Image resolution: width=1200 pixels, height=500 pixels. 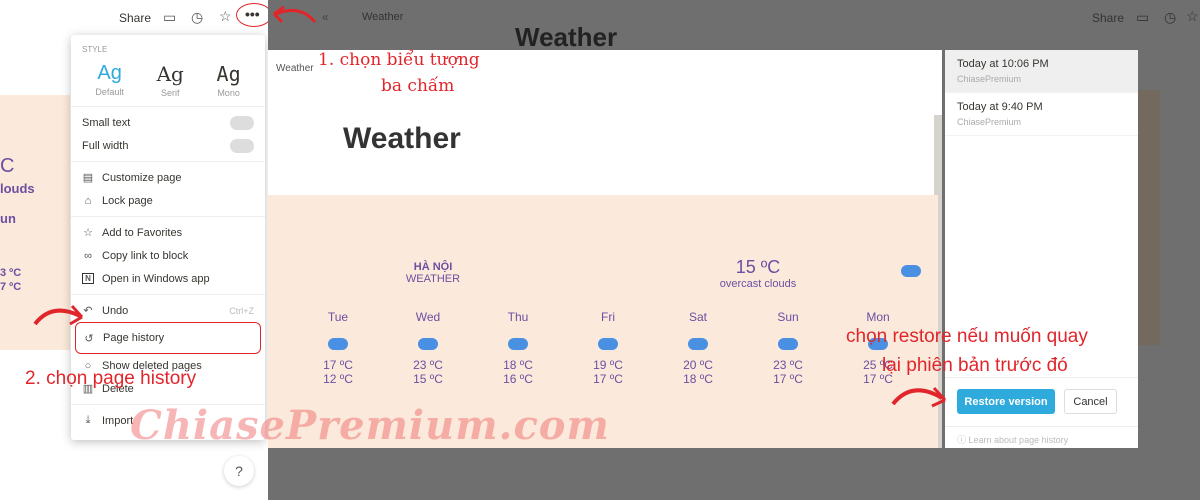 What do you see at coordinates (168, 145) in the screenshot?
I see `full-width-toggle: Full width` at bounding box center [168, 145].